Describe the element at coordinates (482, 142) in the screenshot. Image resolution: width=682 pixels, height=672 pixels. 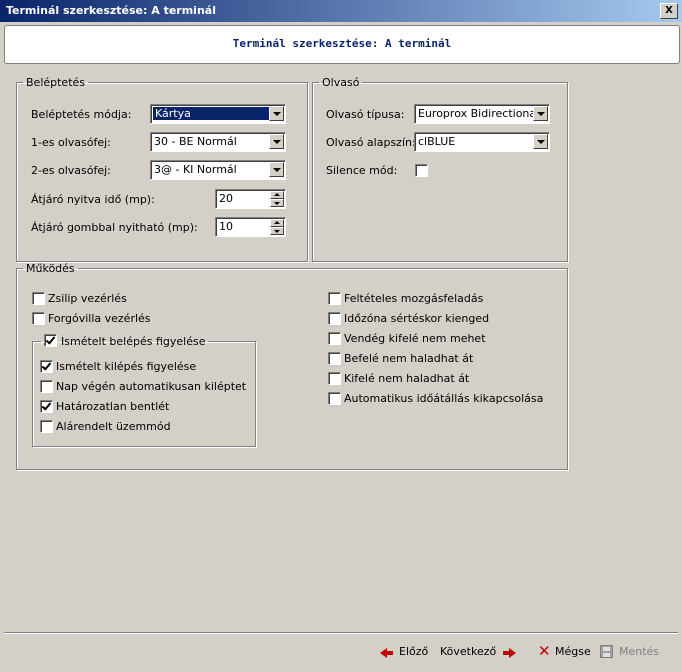
I see `reader-color-select: clBLUE` at that location.